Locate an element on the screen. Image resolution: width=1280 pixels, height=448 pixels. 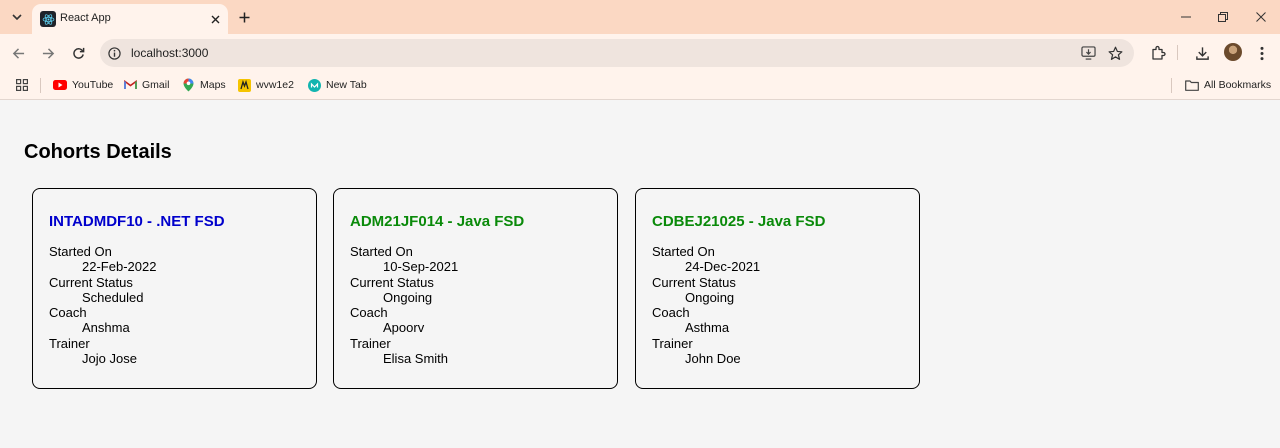
close-window-button is located at coordinates (1261, 17).